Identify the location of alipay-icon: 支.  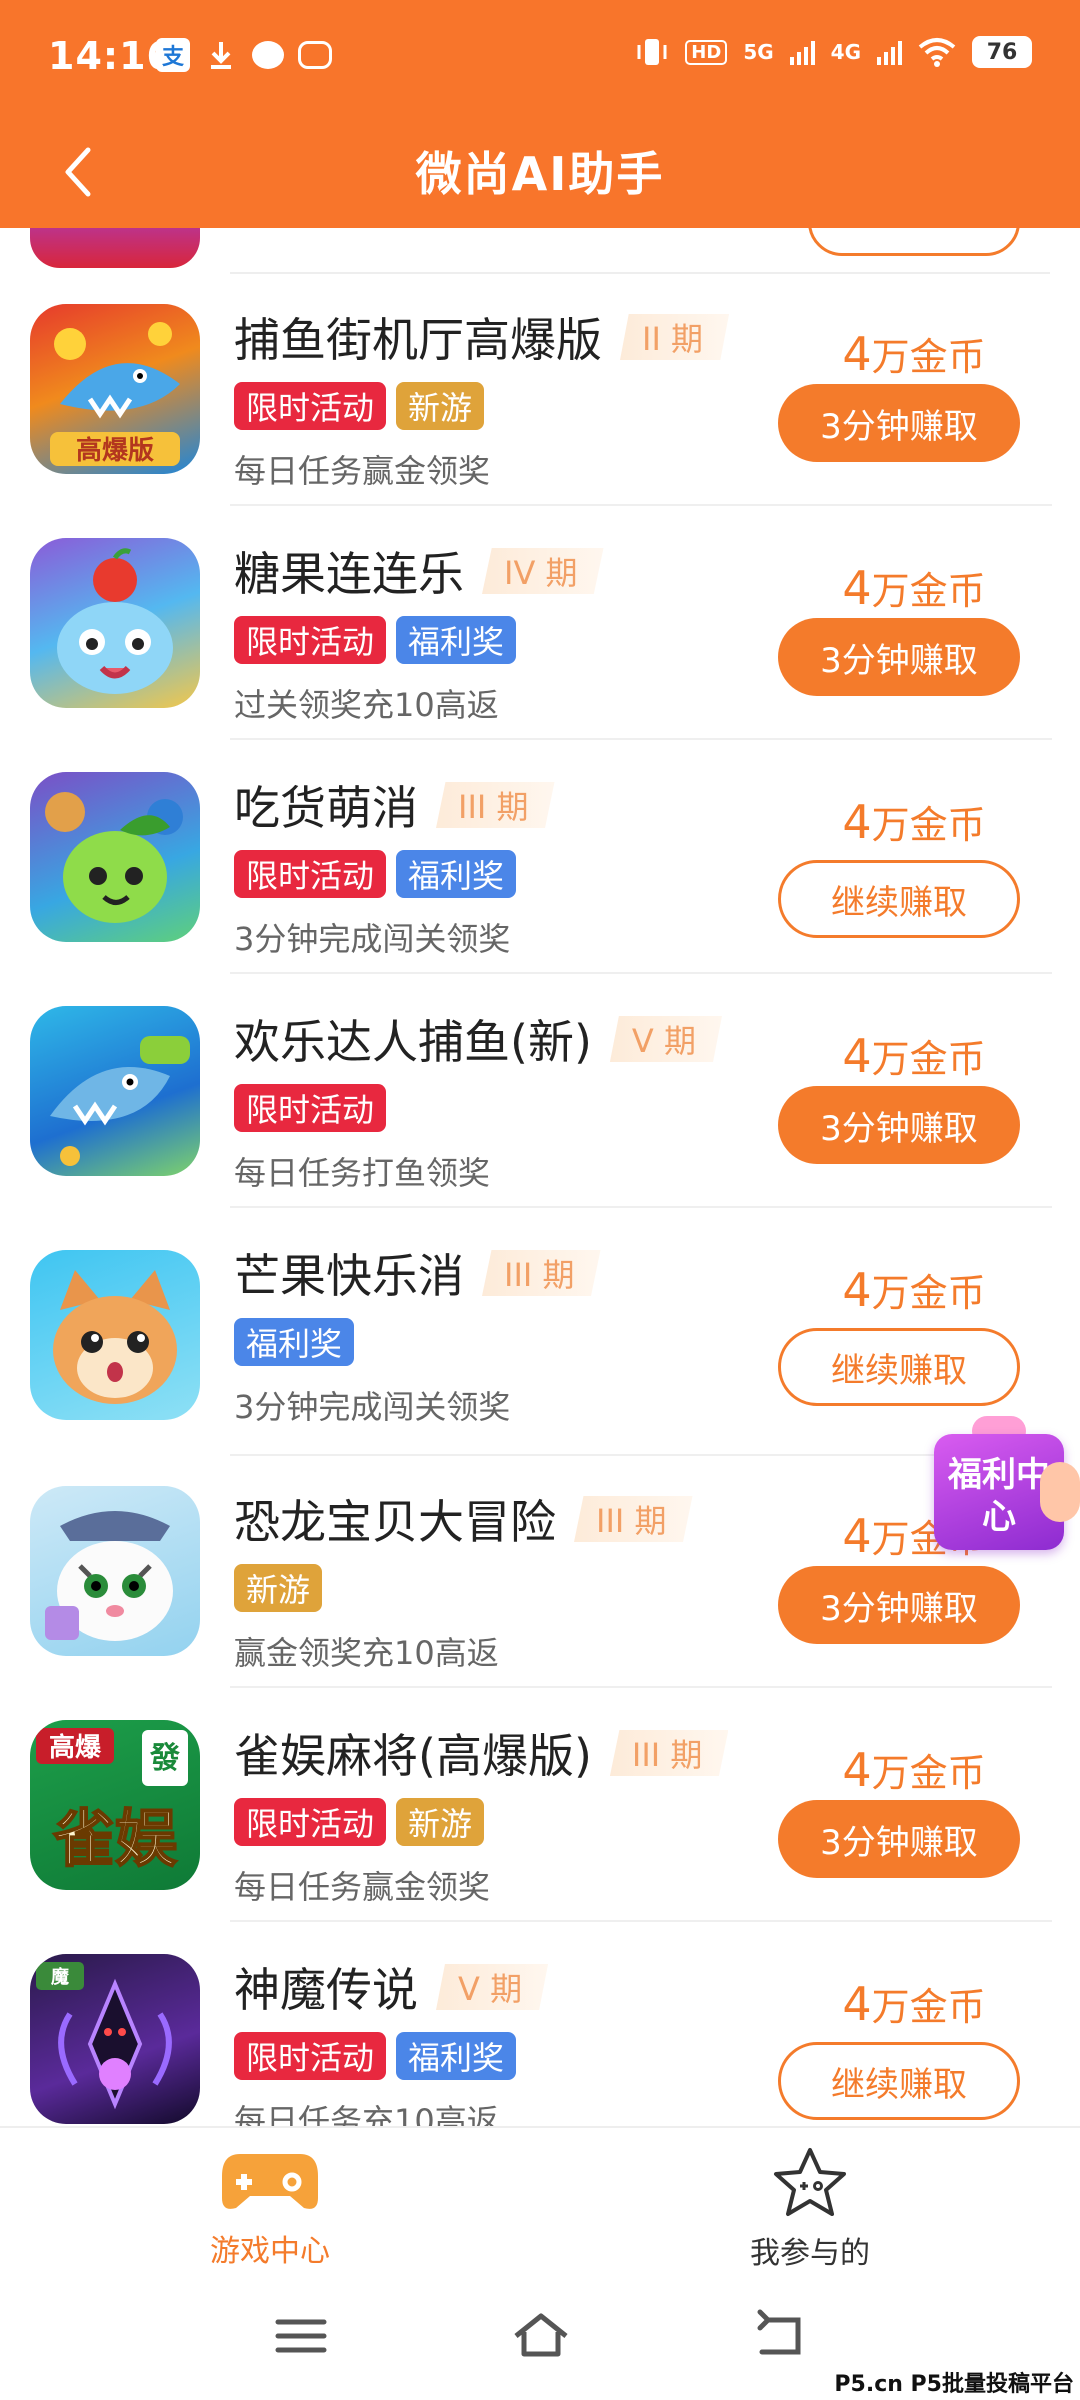
(173, 55).